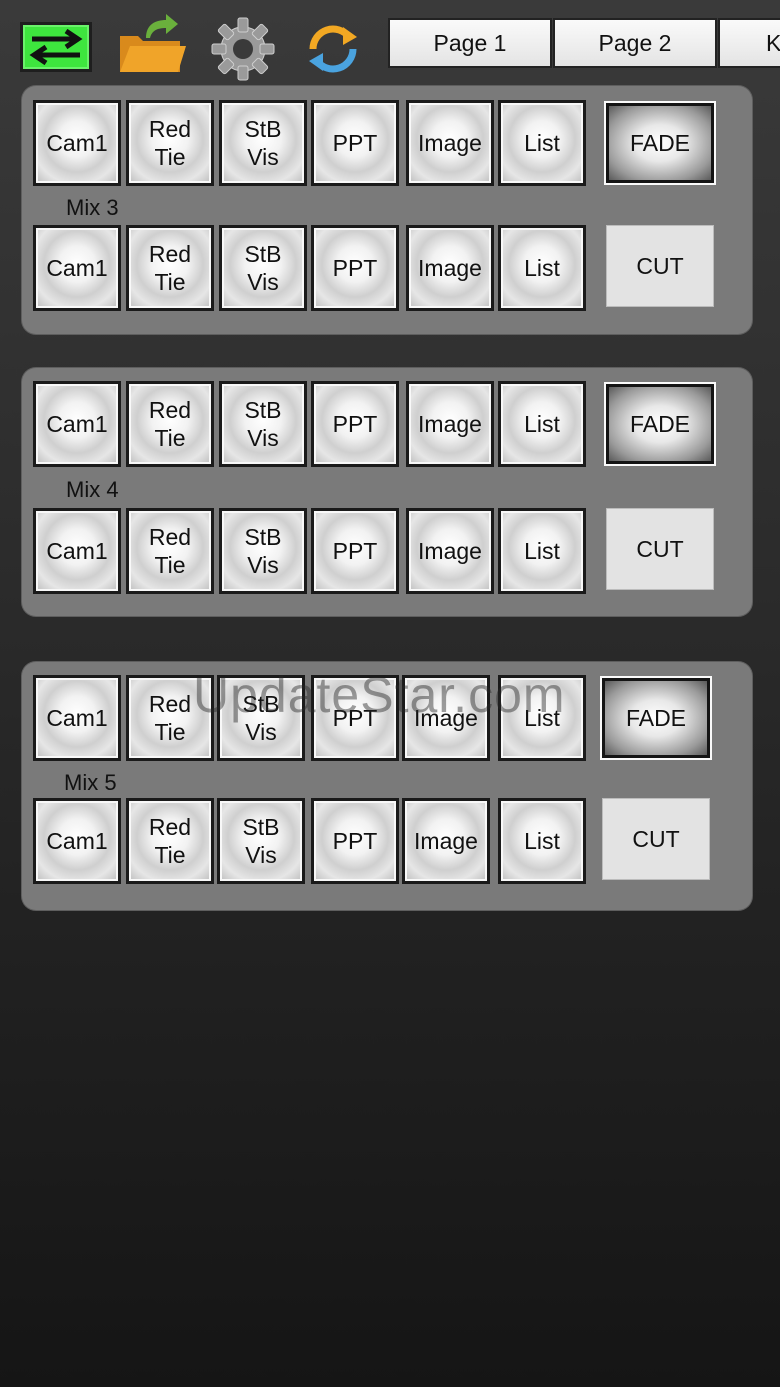 This screenshot has height=1387, width=780. Describe the element at coordinates (90, 782) in the screenshot. I see `mix-label: Mix 5` at that location.